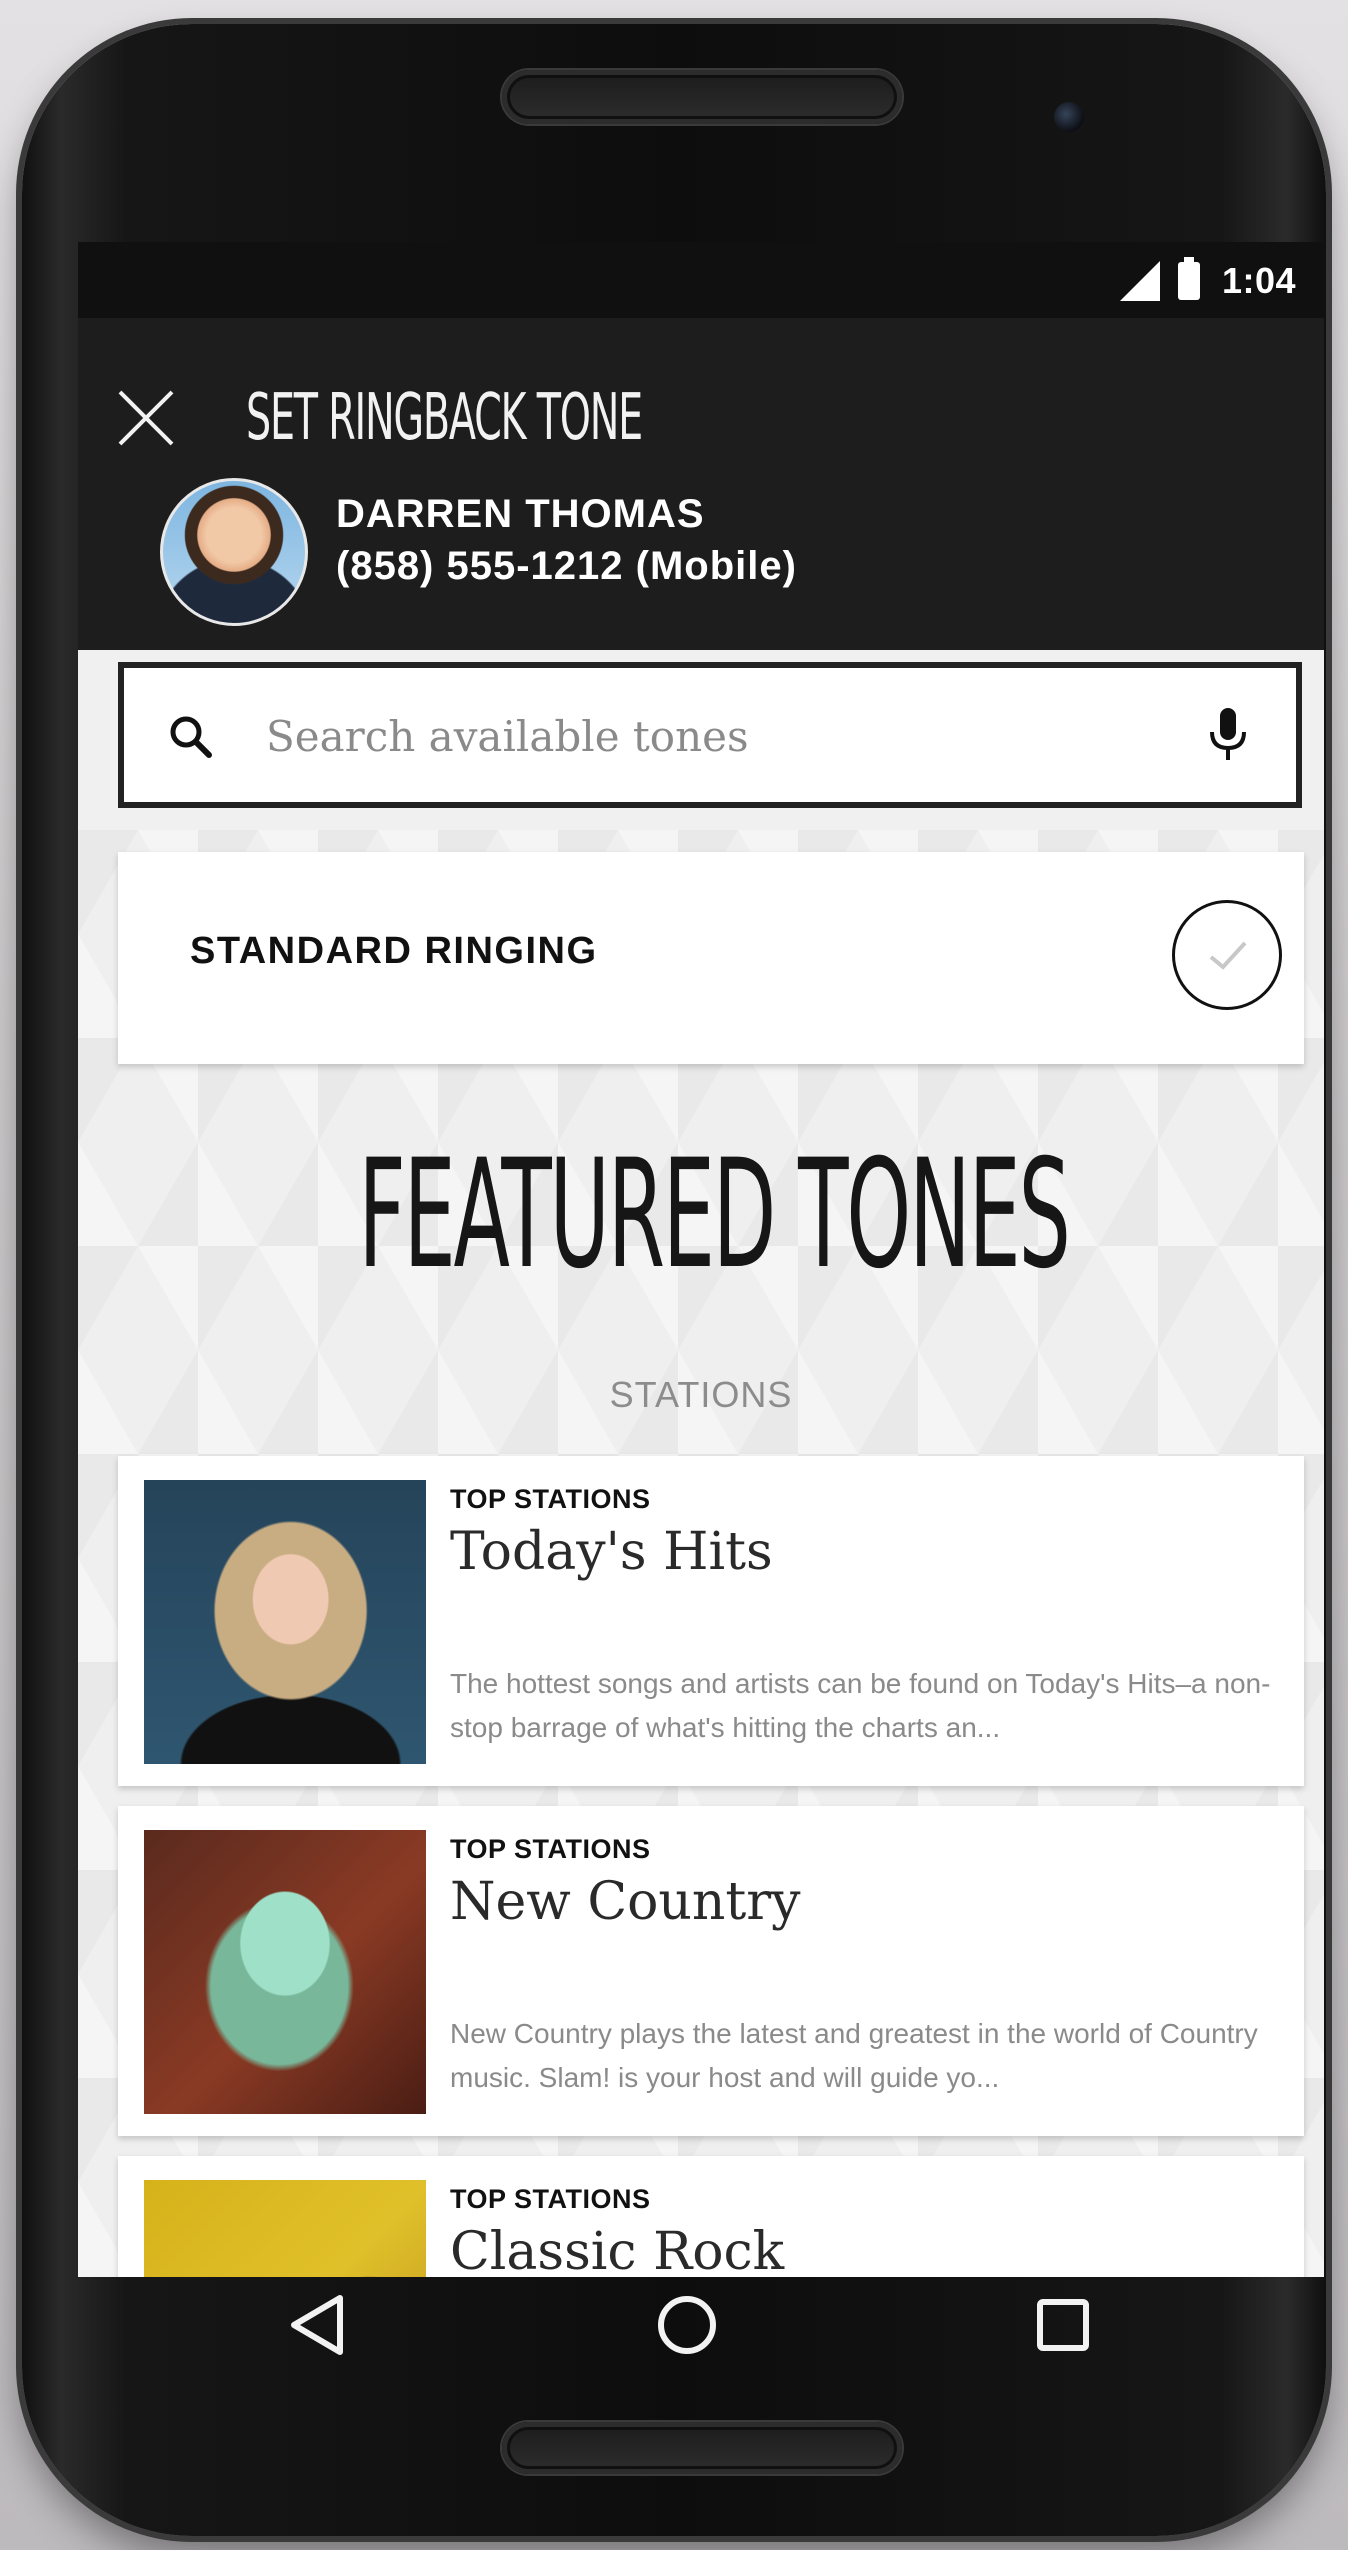  I want to click on signal-icon, so click(1139, 281).